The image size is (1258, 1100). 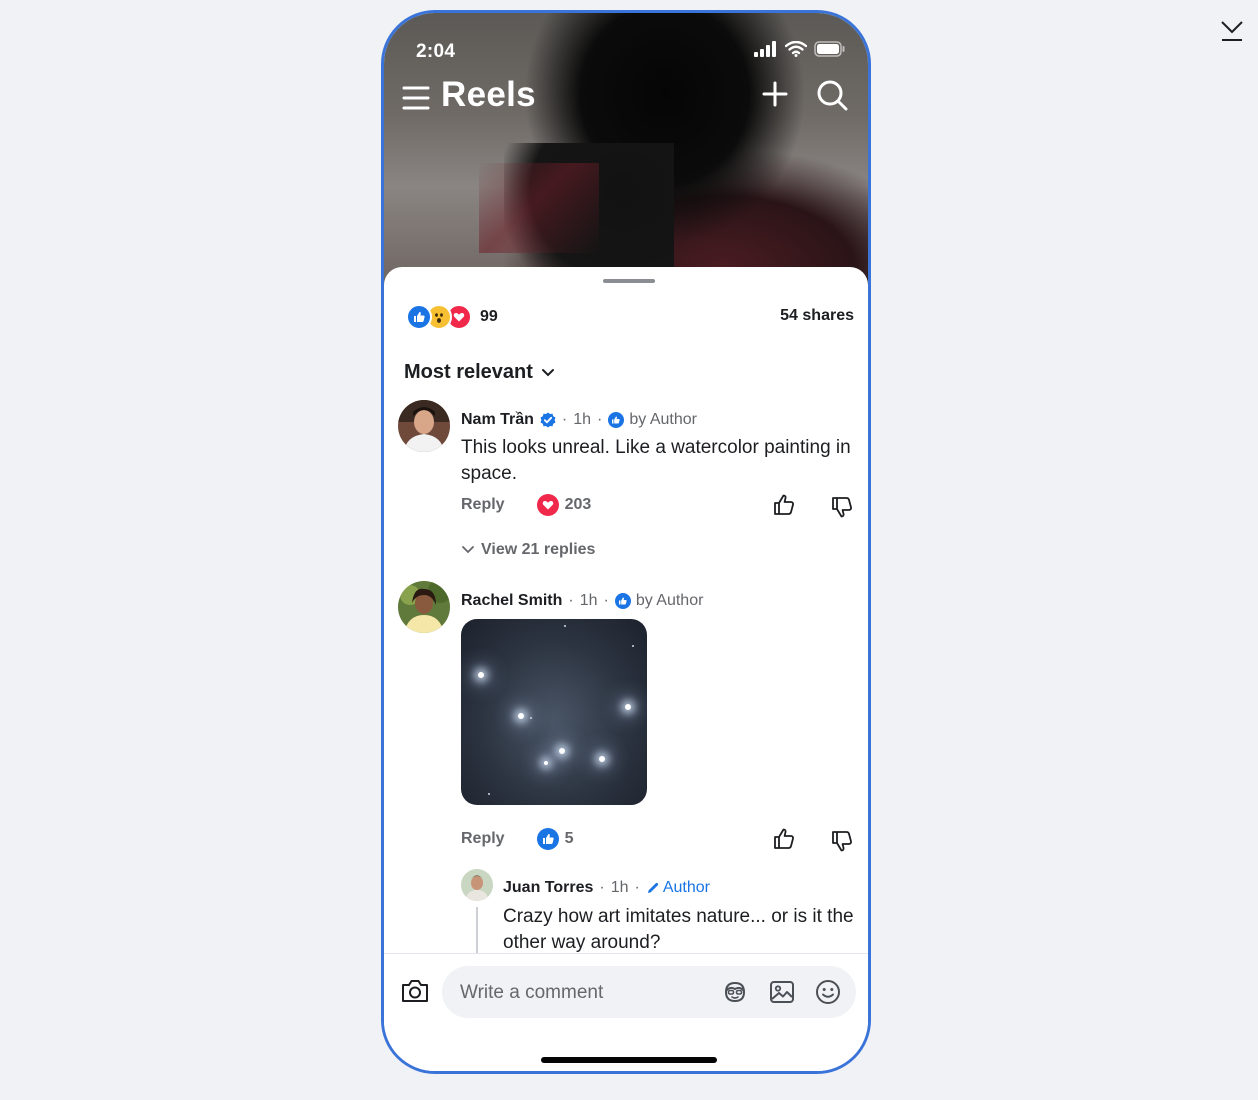 What do you see at coordinates (489, 316) in the screenshot?
I see `reaction-count: 99` at bounding box center [489, 316].